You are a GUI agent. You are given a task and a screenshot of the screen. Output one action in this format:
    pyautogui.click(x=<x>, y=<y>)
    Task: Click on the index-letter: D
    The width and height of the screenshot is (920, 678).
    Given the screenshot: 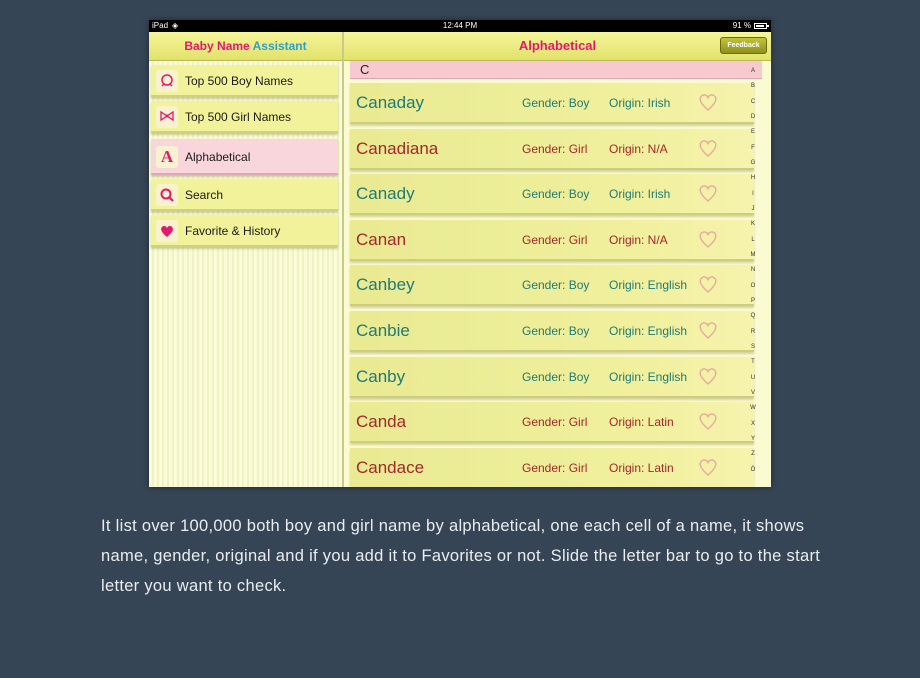 What is the action you would take?
    pyautogui.click(x=753, y=117)
    